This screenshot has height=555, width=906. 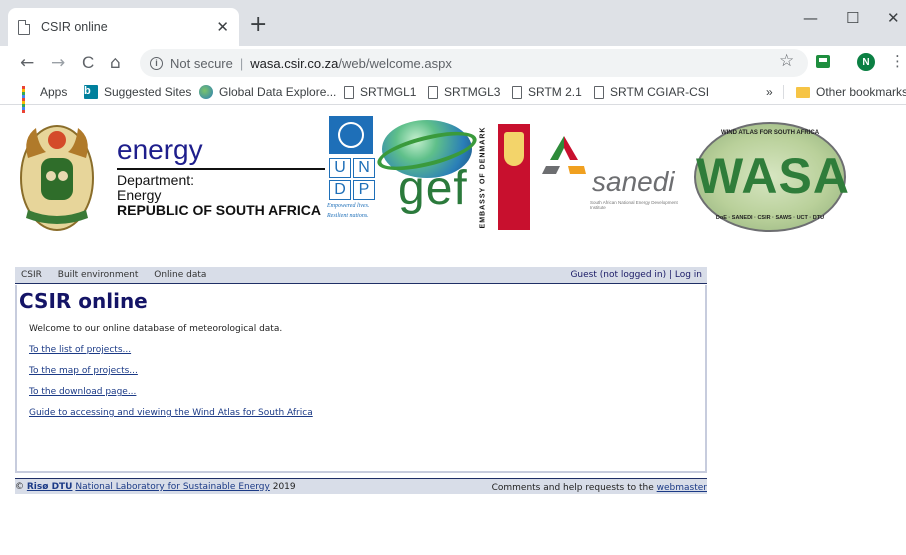 I want to click on new-tab-button: +, so click(x=258, y=25).